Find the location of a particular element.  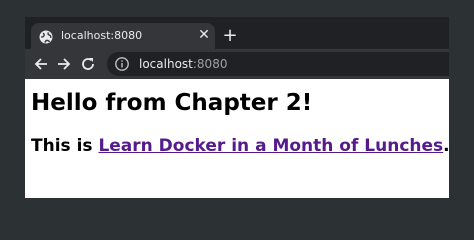

intro-text: This is is located at coordinates (65, 146).